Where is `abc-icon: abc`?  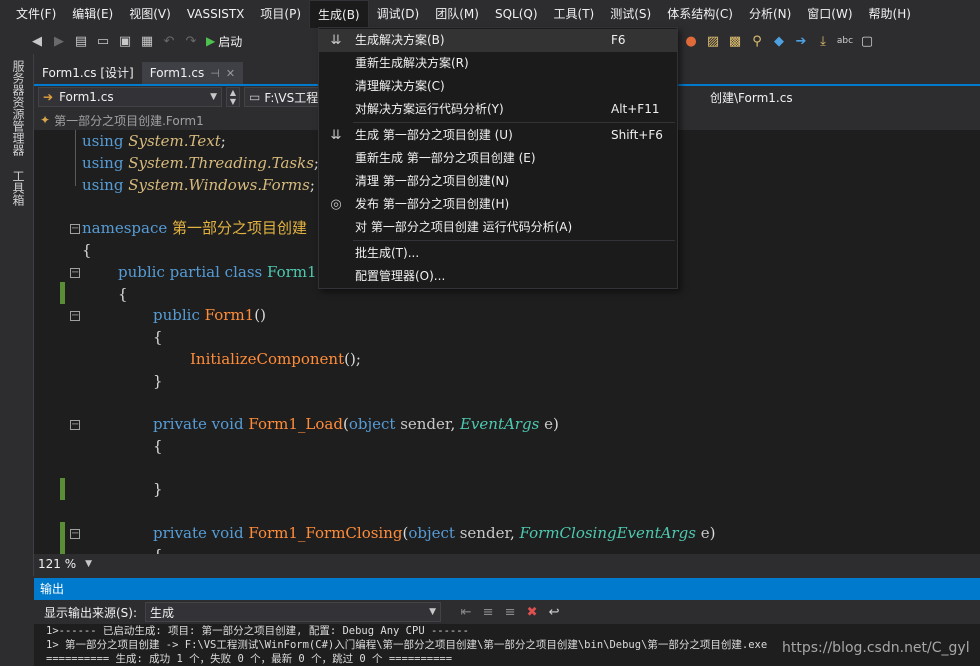 abc-icon: abc is located at coordinates (845, 41).